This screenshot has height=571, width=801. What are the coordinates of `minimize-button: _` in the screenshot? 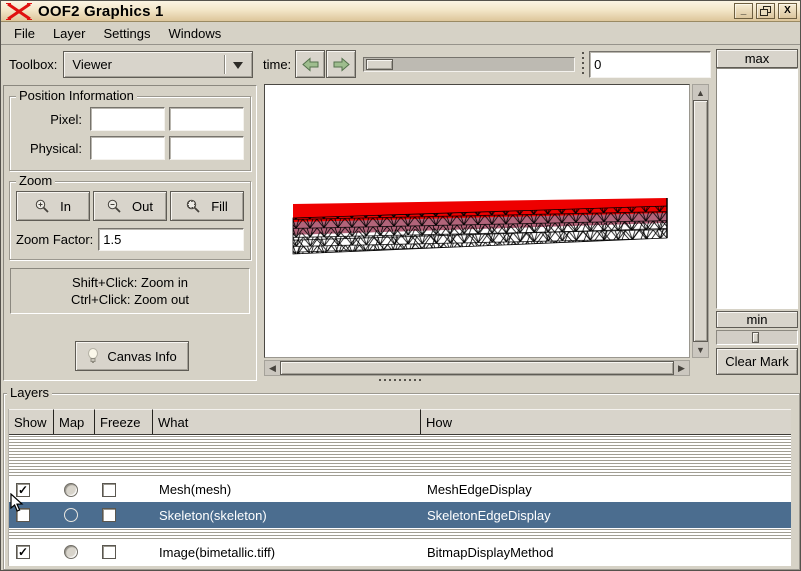 It's located at (743, 11).